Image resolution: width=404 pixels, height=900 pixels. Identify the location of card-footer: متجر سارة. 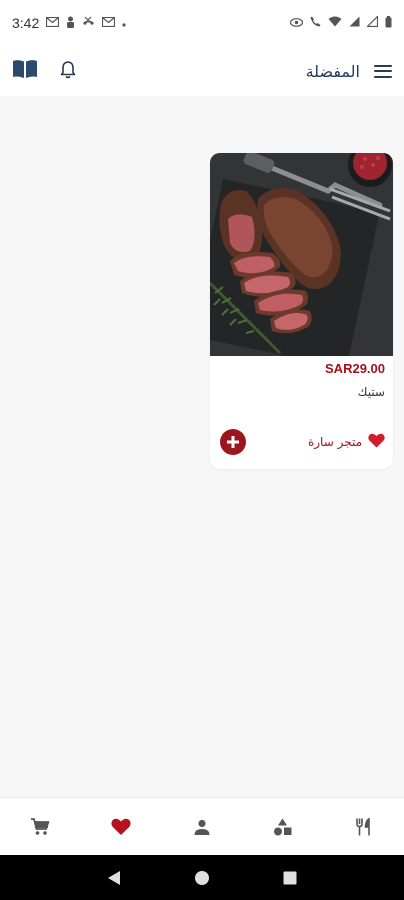
(302, 442).